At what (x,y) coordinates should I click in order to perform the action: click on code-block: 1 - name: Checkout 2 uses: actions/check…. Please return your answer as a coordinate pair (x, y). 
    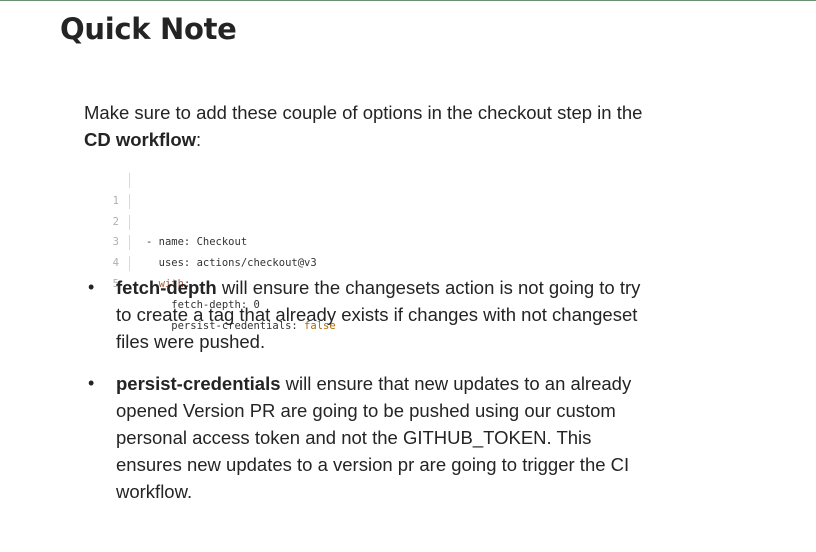
    Looking at the image, I should click on (222, 251).